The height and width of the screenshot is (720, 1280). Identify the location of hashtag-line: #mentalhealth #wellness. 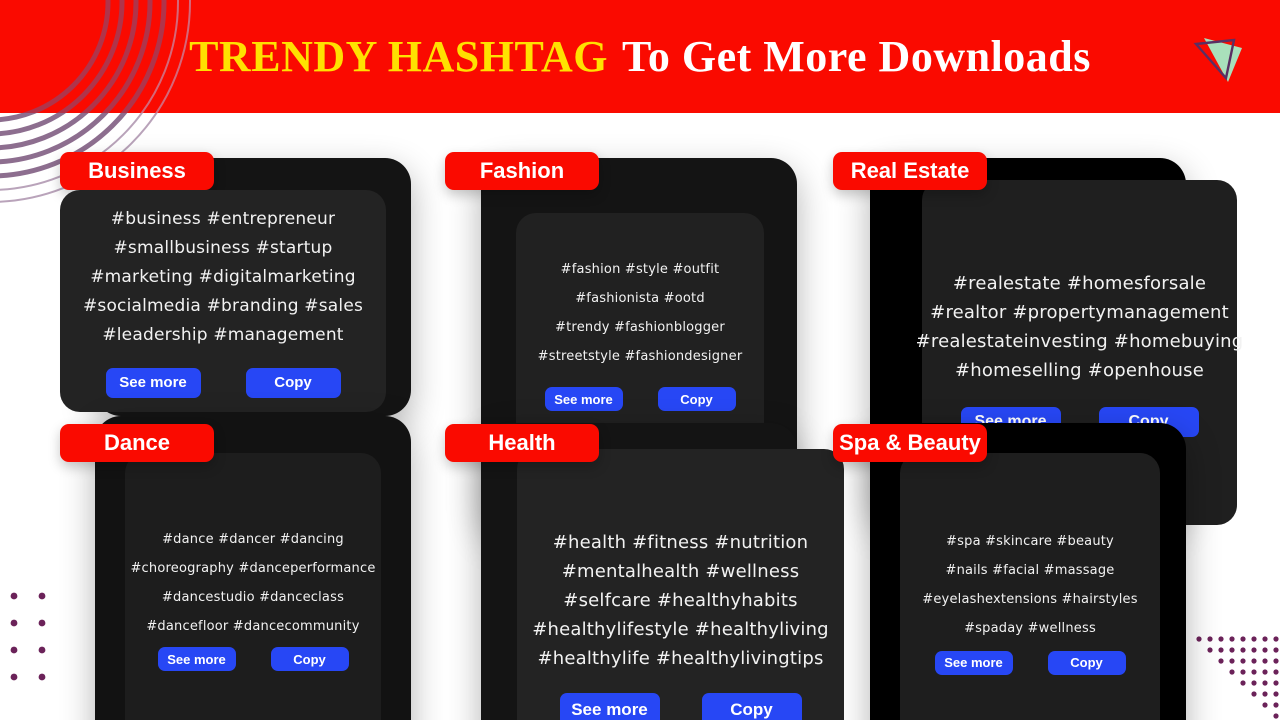
(680, 571).